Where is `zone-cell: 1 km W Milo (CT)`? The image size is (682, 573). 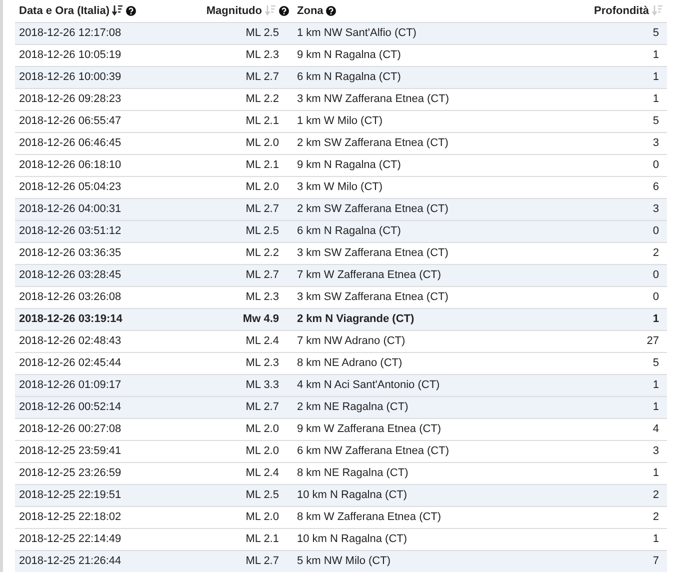
zone-cell: 1 km W Milo (CT) is located at coordinates (340, 120).